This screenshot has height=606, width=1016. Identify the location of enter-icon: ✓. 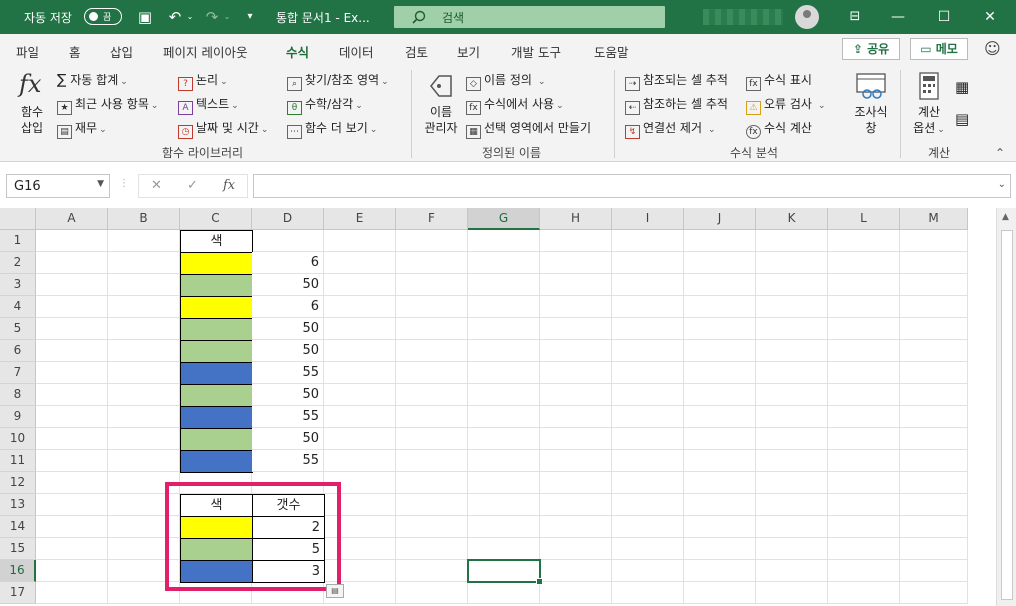
(192, 185).